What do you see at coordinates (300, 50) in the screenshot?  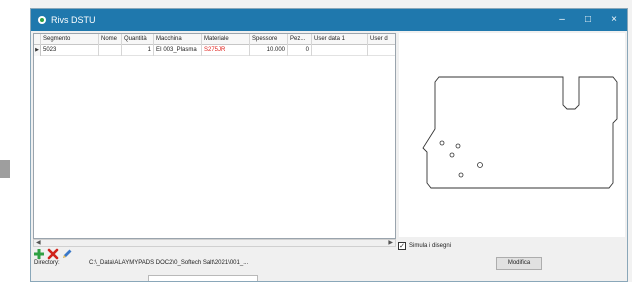 I see `cell-pezzi: 0` at bounding box center [300, 50].